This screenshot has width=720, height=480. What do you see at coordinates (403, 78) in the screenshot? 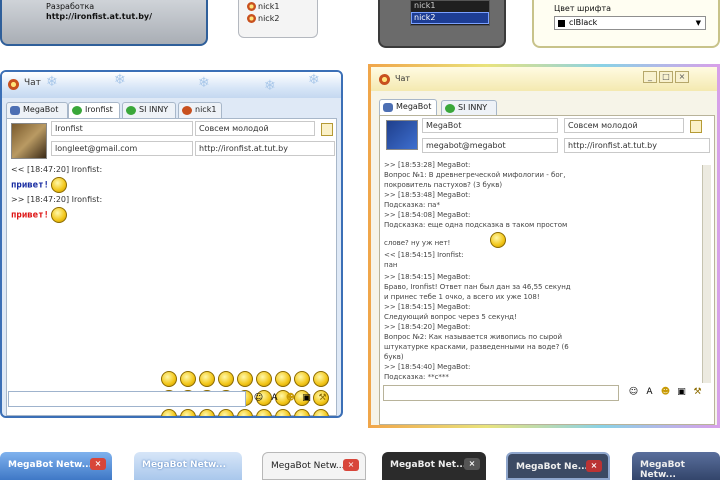
I see `window-title: Чат` at bounding box center [403, 78].